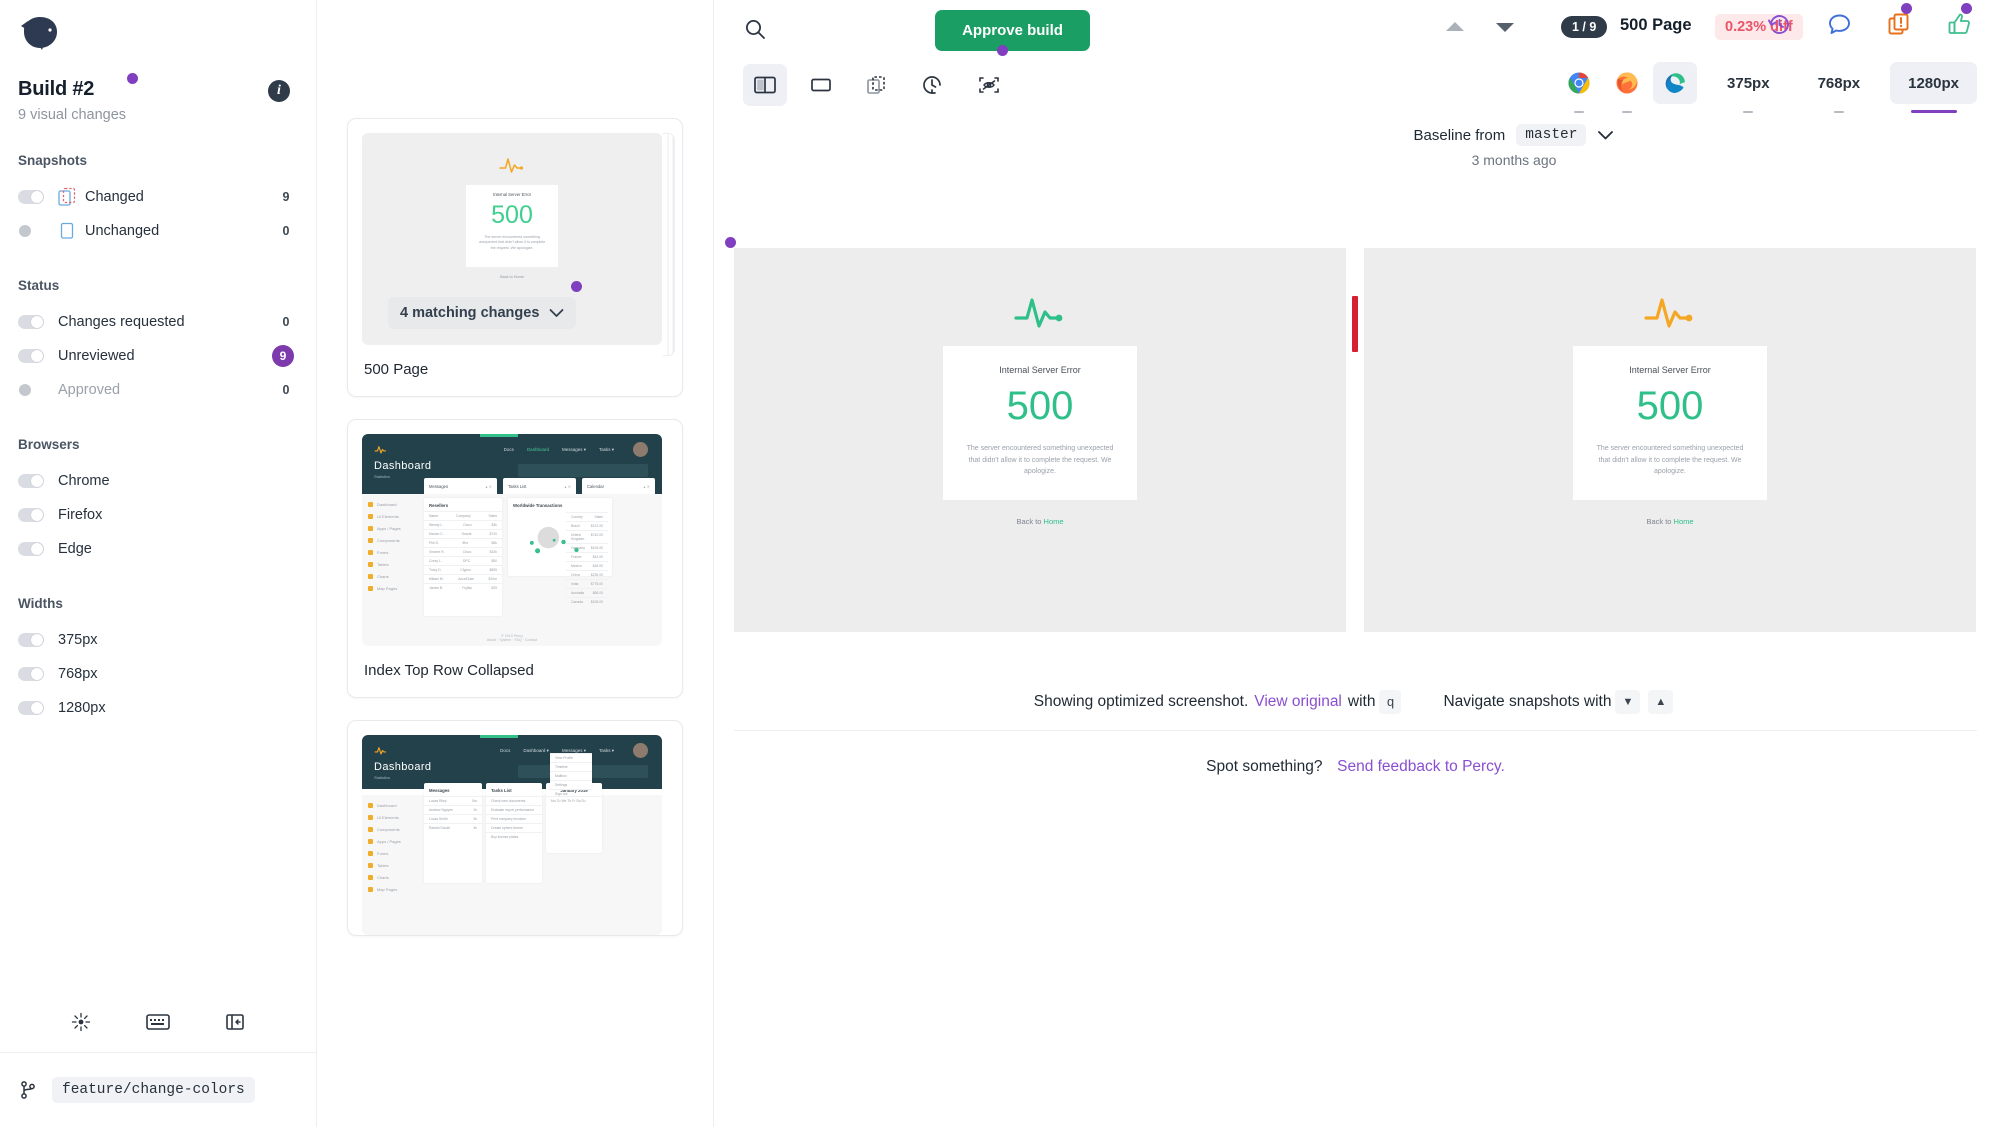 This screenshot has height=1127, width=1999. Describe the element at coordinates (31, 481) in the screenshot. I see `toggle-browser-chrome` at that location.